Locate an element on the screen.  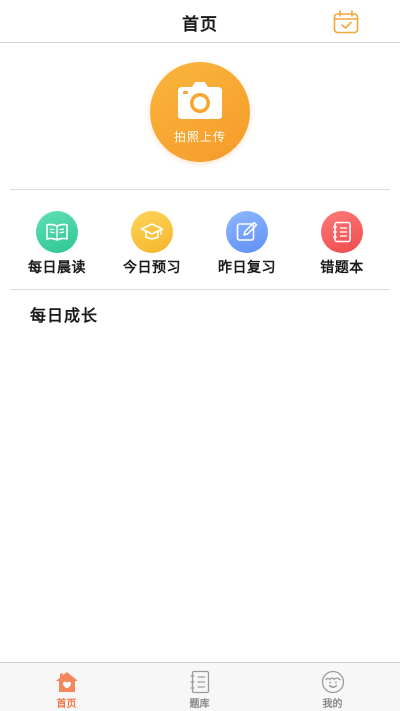
photo-upload-label: 拍照上传 is located at coordinates (199, 137).